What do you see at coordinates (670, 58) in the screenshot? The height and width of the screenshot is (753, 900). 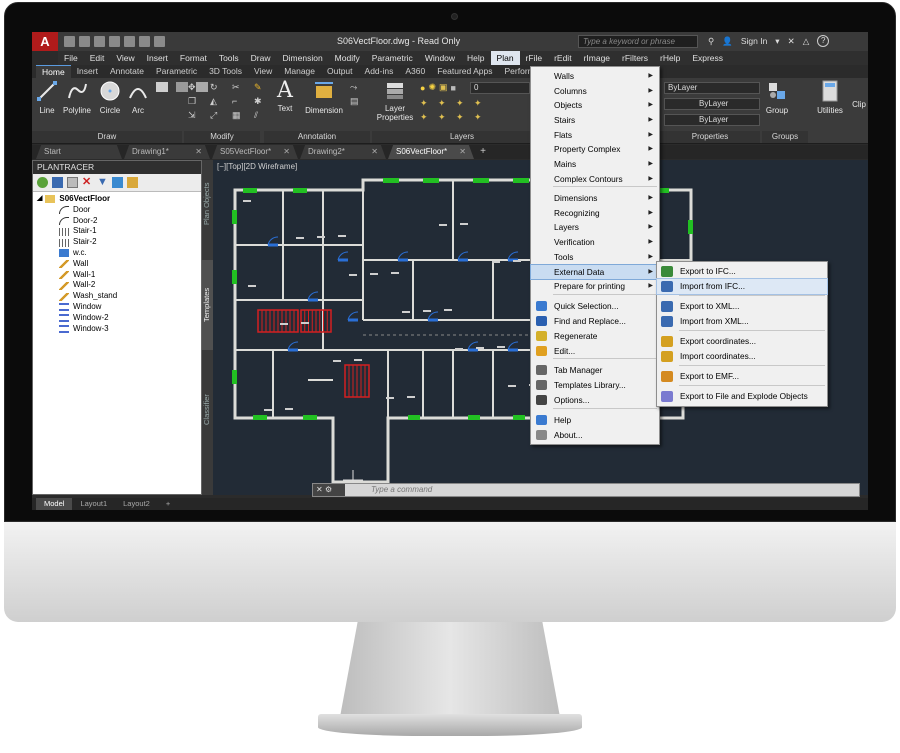 I see `menu-rhelp: rHelp` at bounding box center [670, 58].